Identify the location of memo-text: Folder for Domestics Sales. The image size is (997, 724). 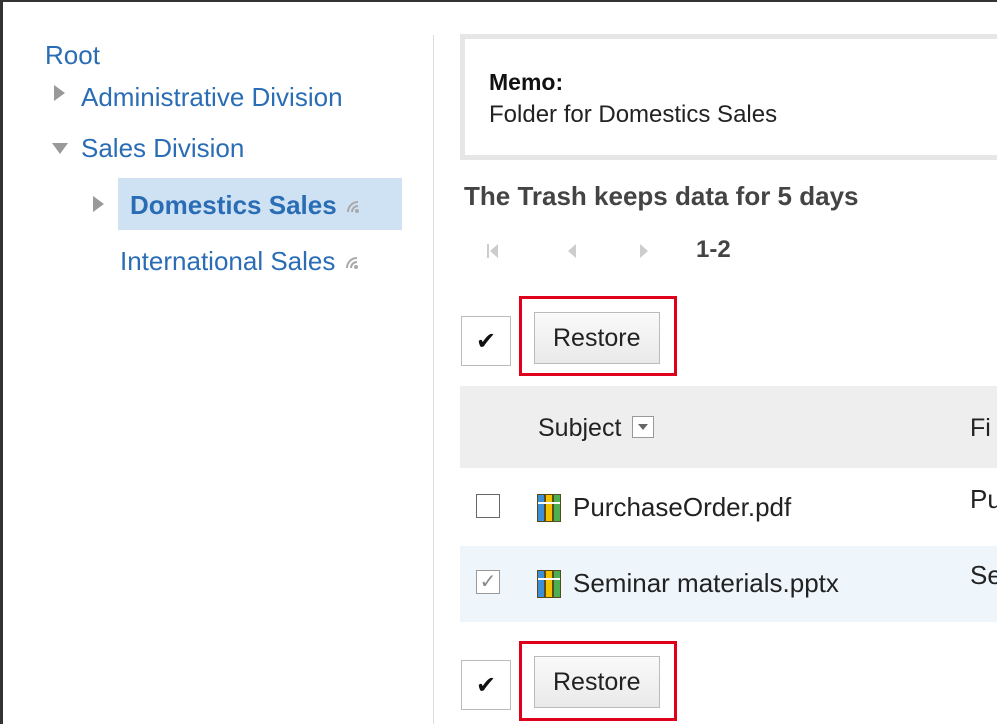
(633, 114).